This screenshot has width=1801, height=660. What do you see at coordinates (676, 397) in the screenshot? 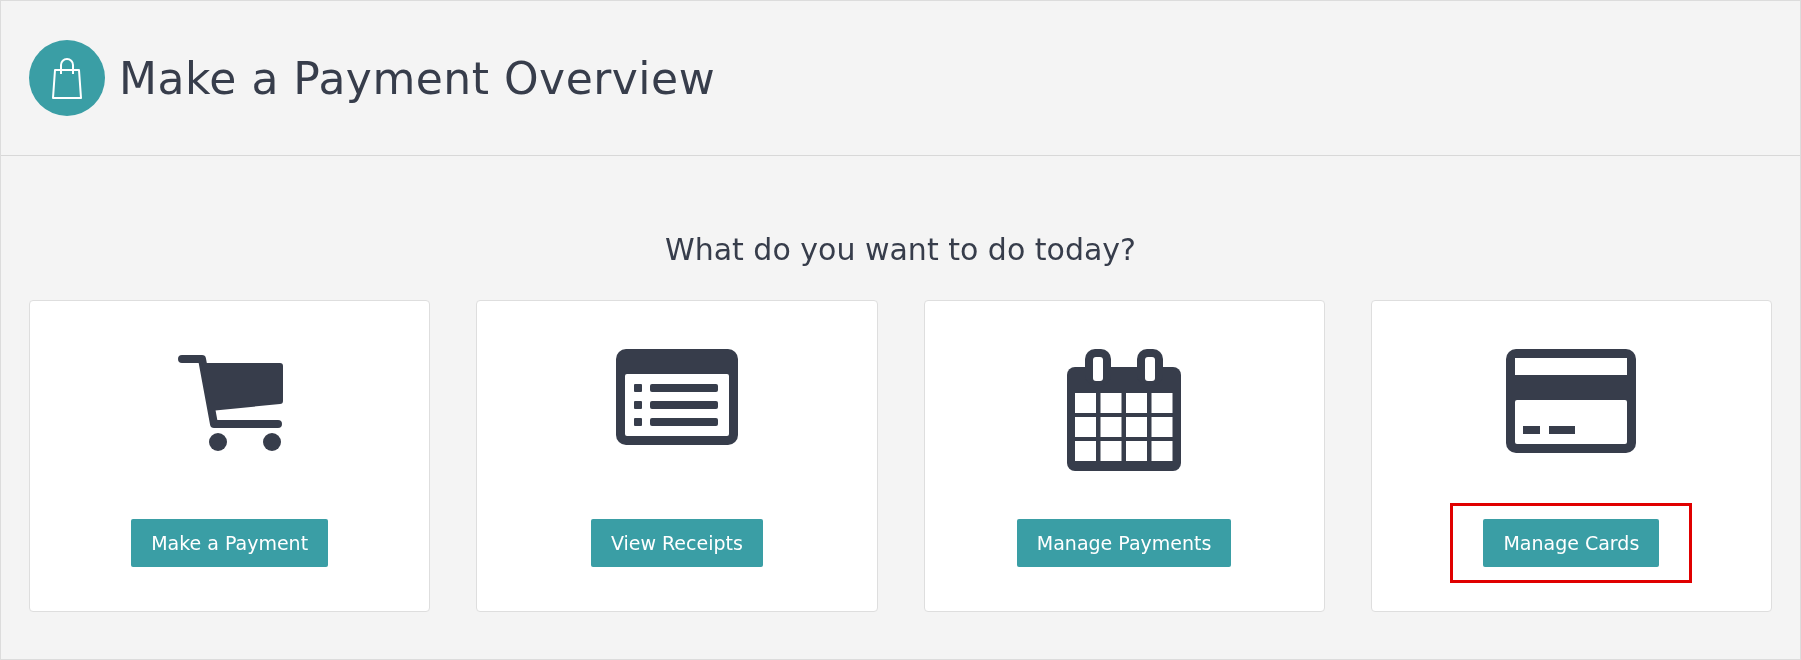
I see `list-window-icon` at bounding box center [676, 397].